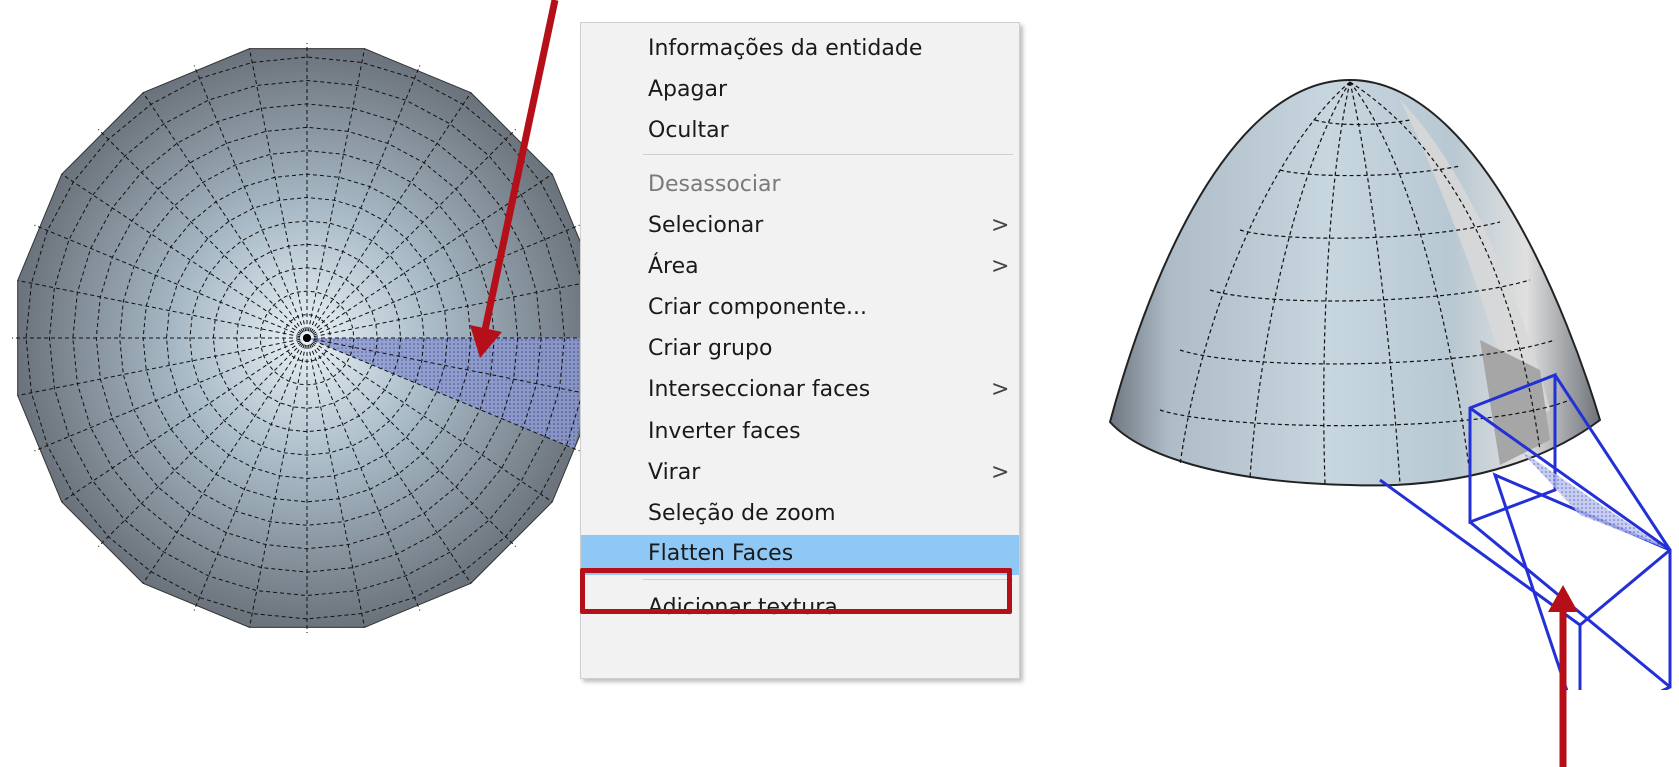 Image resolution: width=1679 pixels, height=767 pixels. Describe the element at coordinates (687, 89) in the screenshot. I see `menu-item-label: Apagar` at that location.